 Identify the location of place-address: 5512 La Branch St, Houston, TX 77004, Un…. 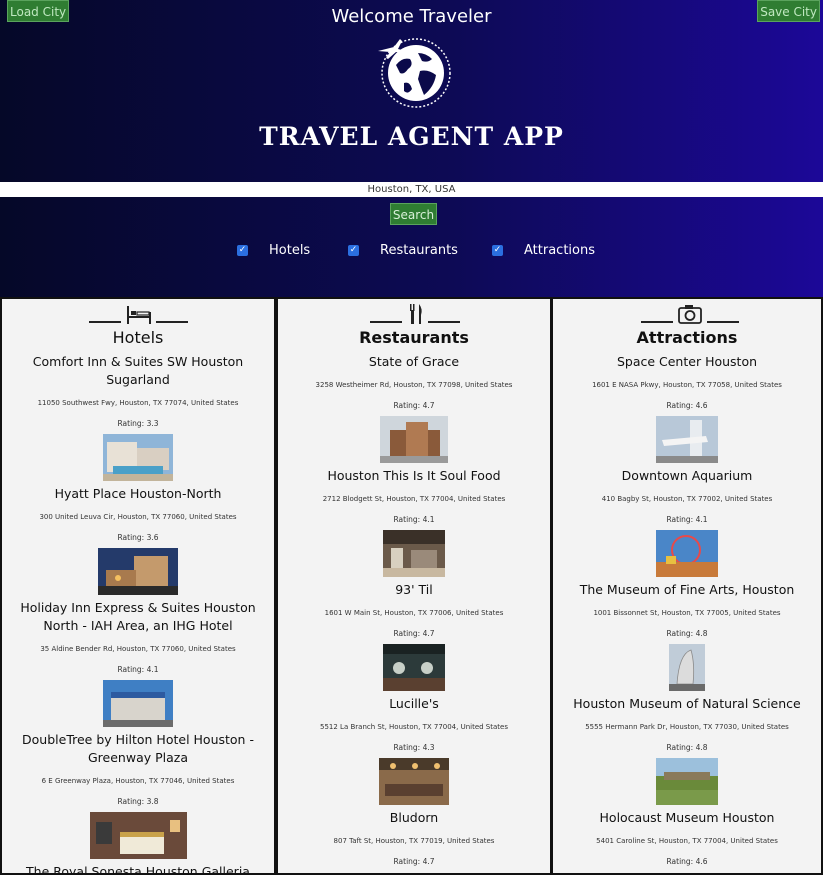
(414, 727).